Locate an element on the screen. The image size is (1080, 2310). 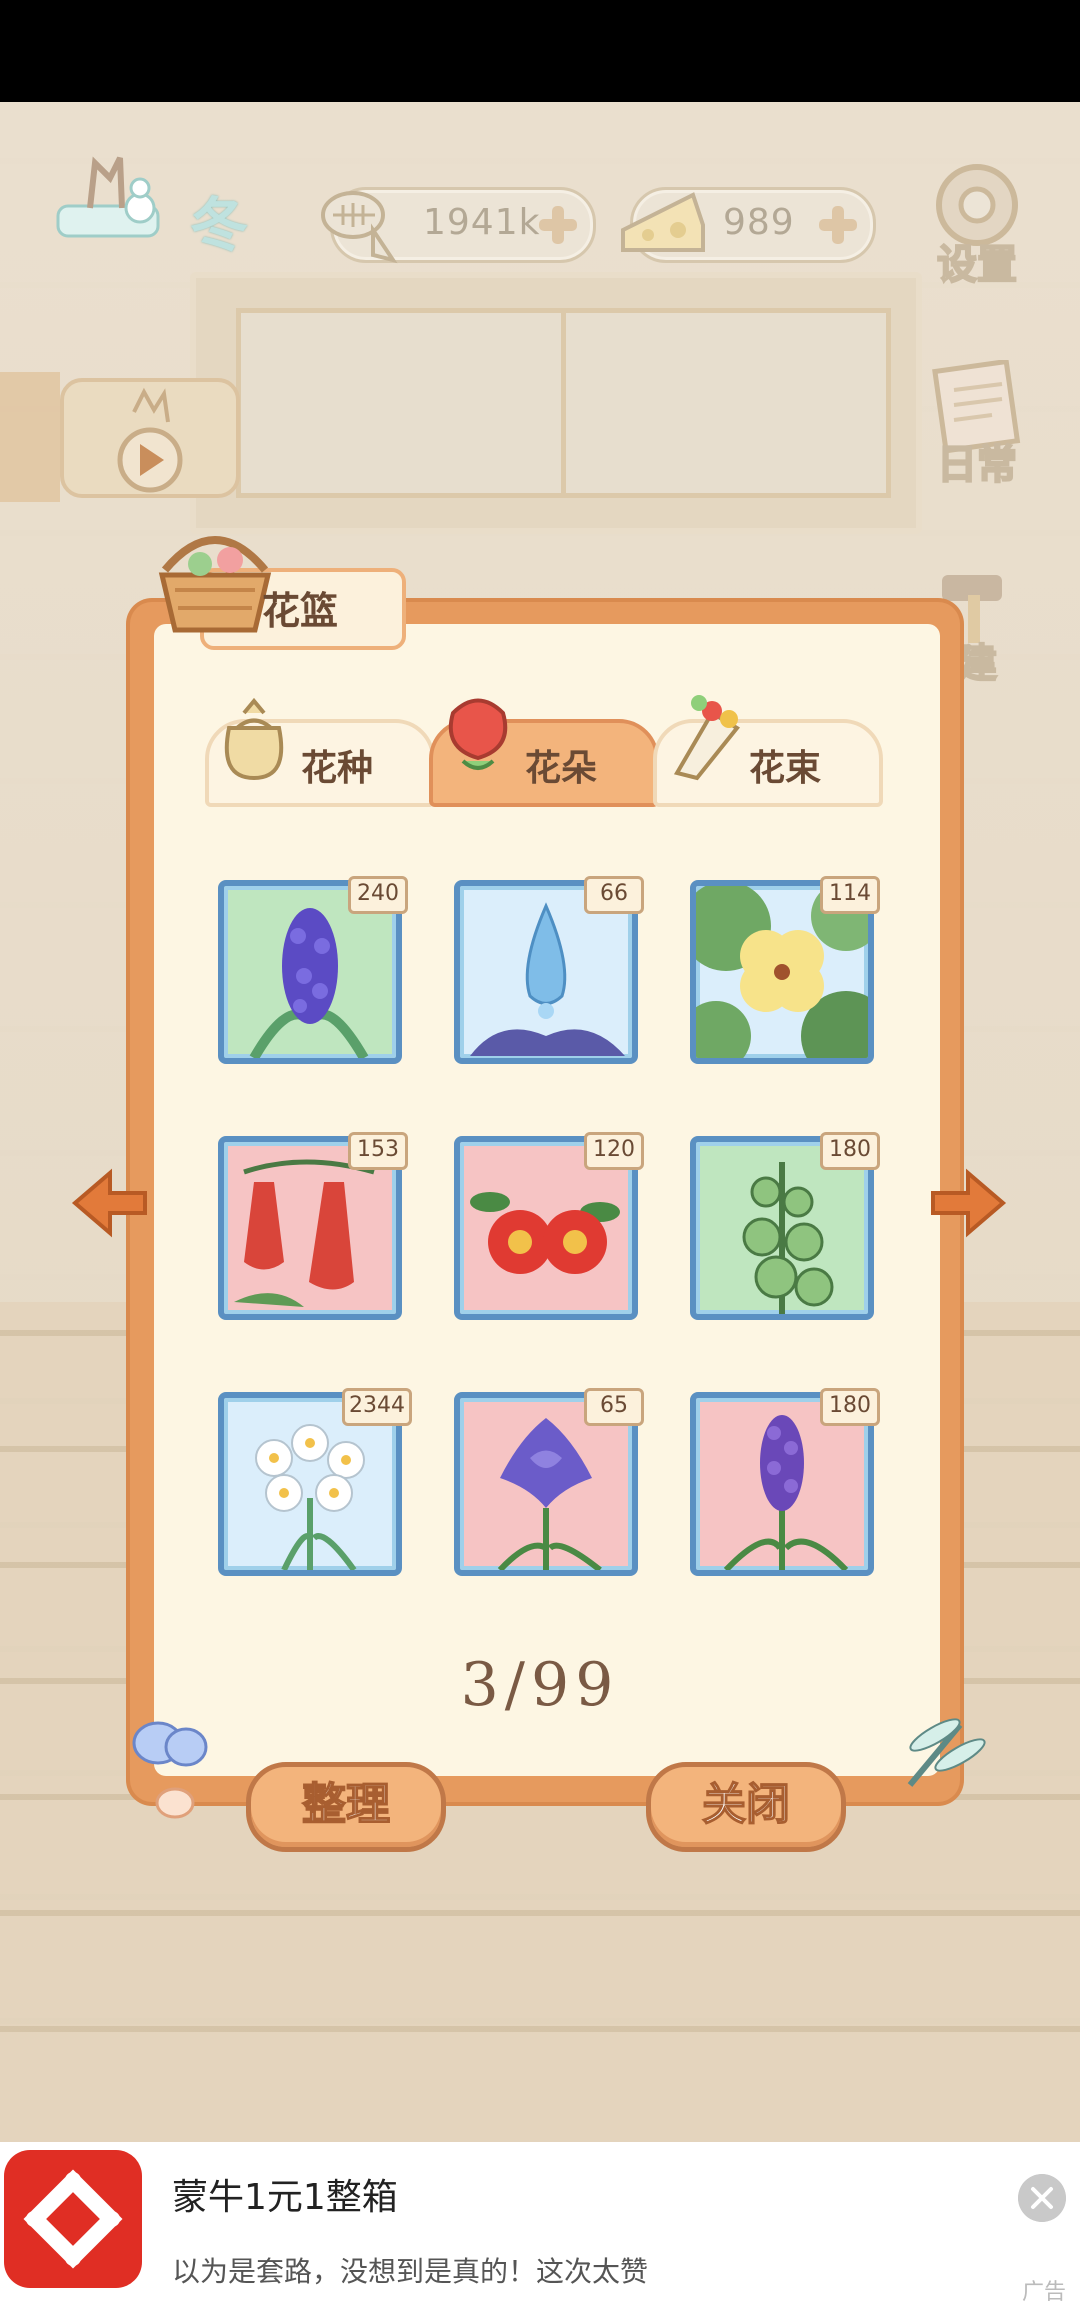
season-indicator: 冬 is located at coordinates (155, 198).